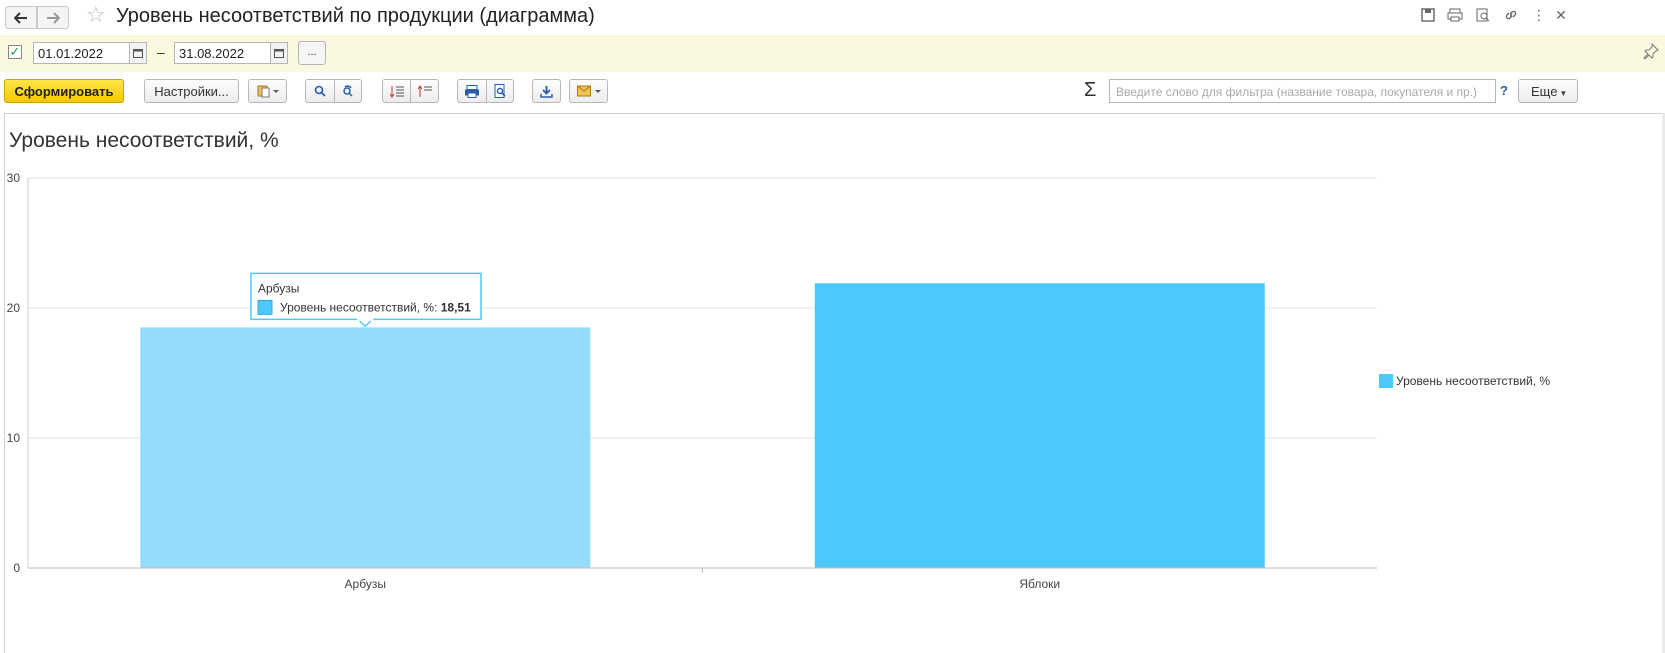  Describe the element at coordinates (278, 288) in the screenshot. I see `tooltip-category: Арбузы` at that location.